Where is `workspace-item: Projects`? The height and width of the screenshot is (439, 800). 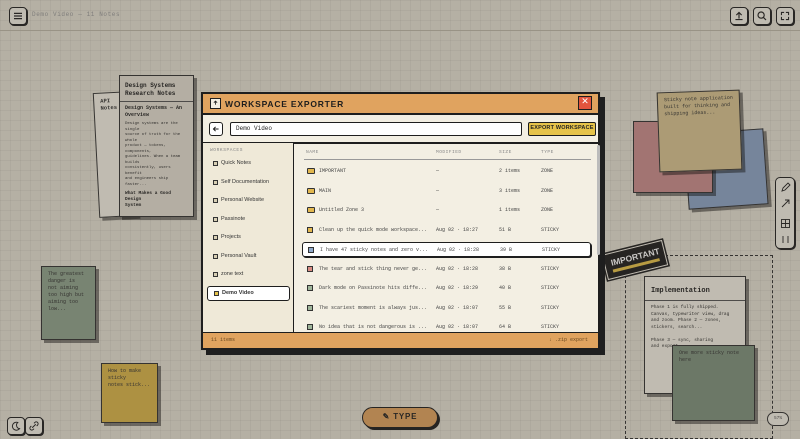 workspace-item: Projects is located at coordinates (248, 237).